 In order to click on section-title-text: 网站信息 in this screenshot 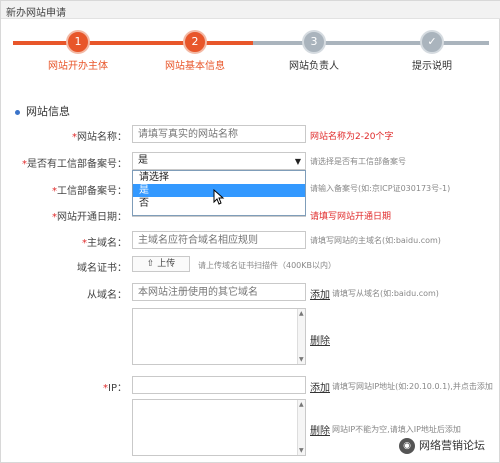, I will do `click(48, 111)`.